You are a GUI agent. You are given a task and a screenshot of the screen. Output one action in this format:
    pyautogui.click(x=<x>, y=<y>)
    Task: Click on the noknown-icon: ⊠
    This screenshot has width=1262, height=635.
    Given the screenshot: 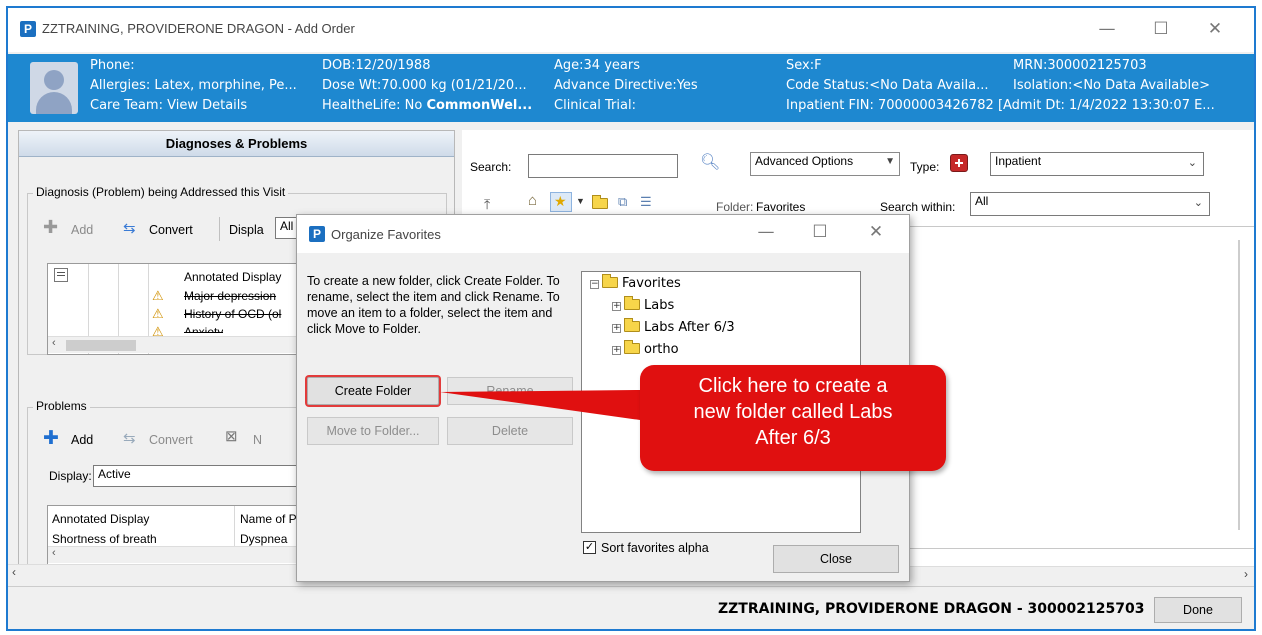 What is the action you would take?
    pyautogui.click(x=231, y=436)
    